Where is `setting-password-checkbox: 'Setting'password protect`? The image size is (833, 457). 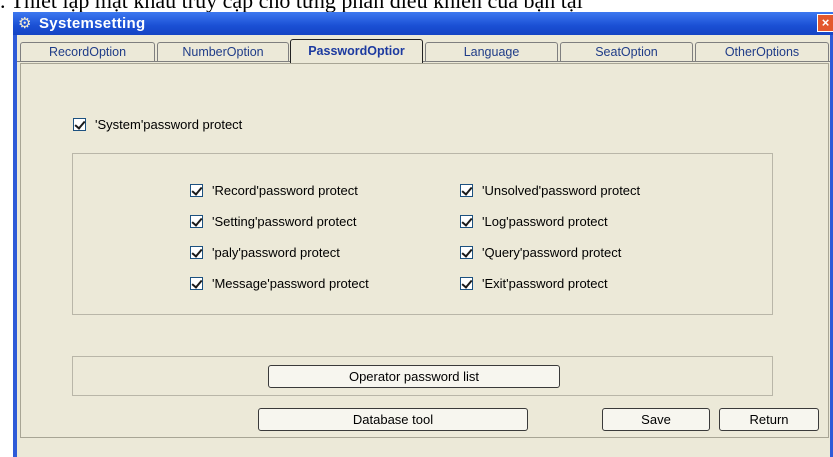
setting-password-checkbox: 'Setting'password protect is located at coordinates (273, 221).